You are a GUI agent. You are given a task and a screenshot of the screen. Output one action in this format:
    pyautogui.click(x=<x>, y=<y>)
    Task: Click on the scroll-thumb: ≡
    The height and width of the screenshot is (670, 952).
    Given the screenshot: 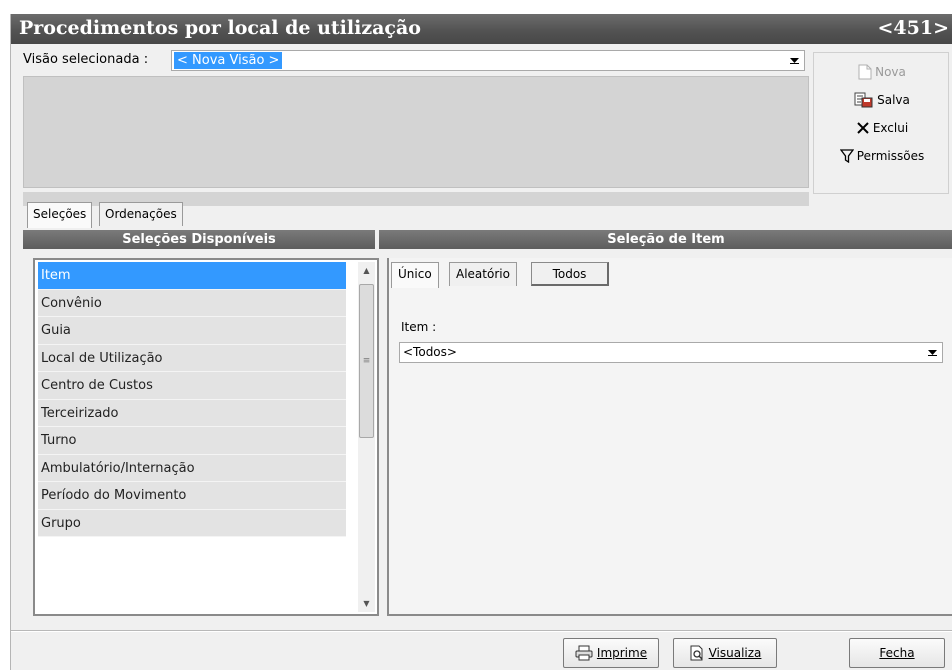 What is the action you would take?
    pyautogui.click(x=366, y=361)
    